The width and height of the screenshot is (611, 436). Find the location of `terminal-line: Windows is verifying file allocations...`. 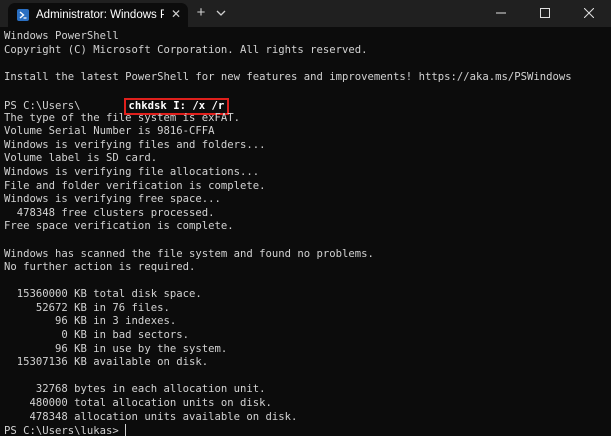

terminal-line: Windows is verifying file allocations... is located at coordinates (132, 171).